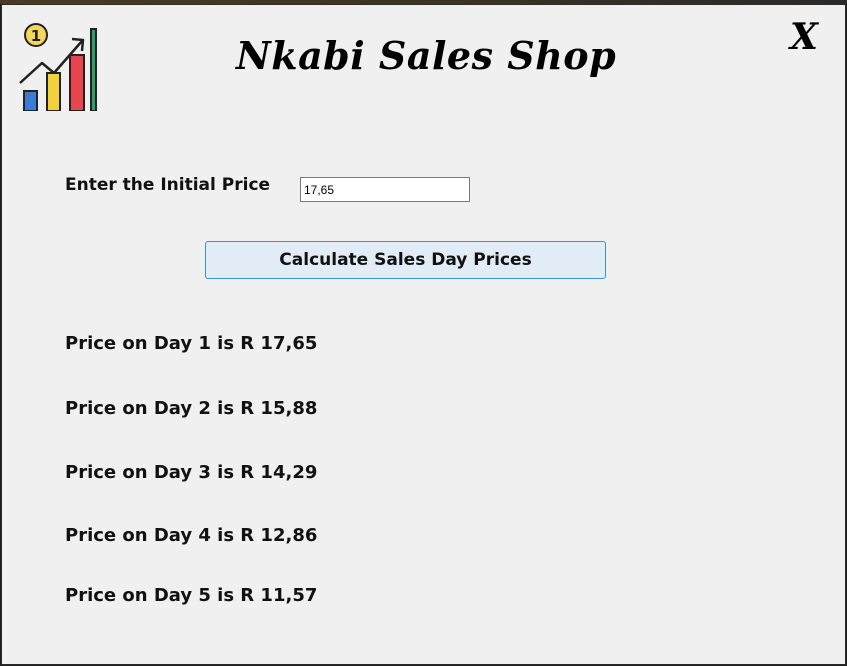  I want to click on day-5-price-label: Price on Day 5 is R 11,57, so click(191, 595).